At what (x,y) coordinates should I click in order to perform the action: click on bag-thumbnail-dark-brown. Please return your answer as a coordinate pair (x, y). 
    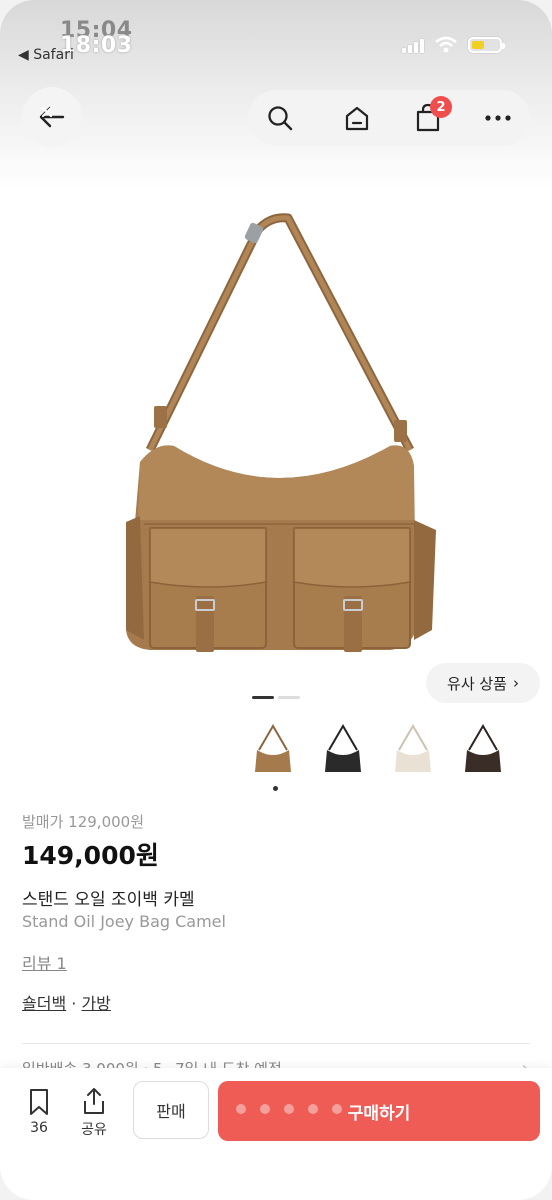
    Looking at the image, I should click on (483, 748).